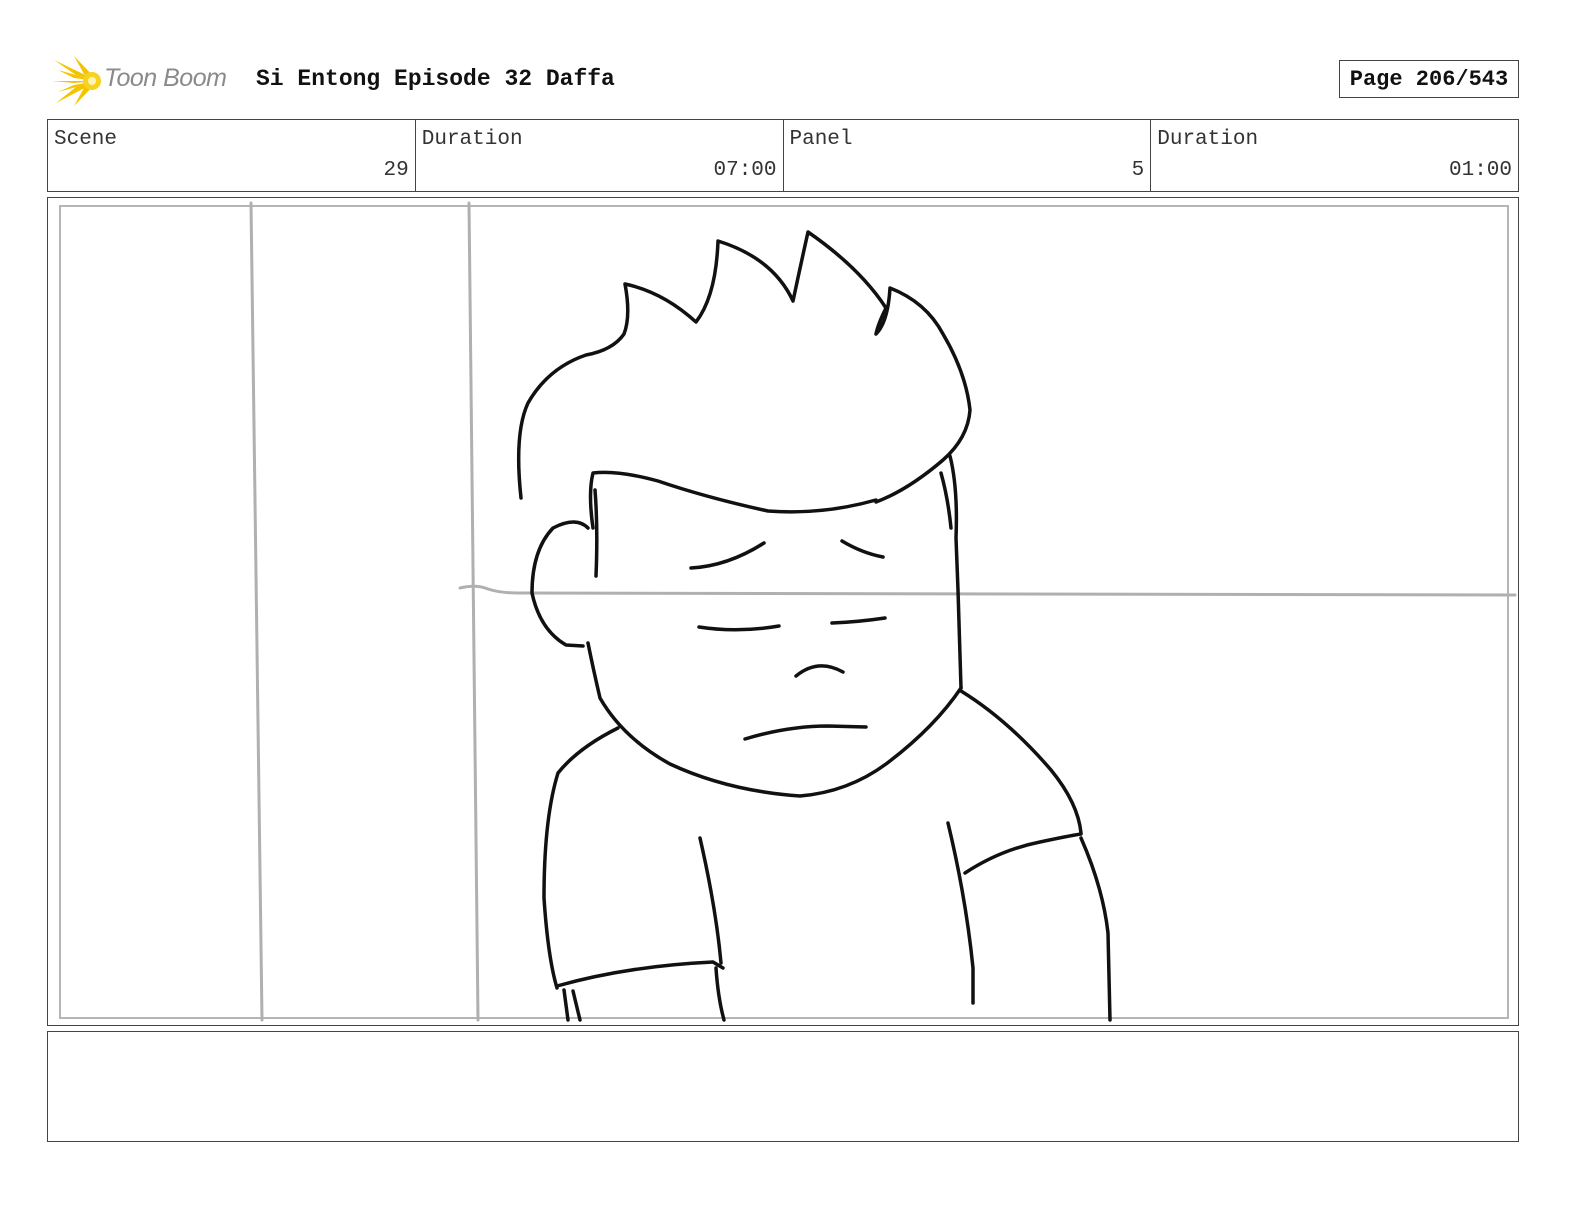  Describe the element at coordinates (1208, 139) in the screenshot. I see `panel-duration-label: Duration` at that location.